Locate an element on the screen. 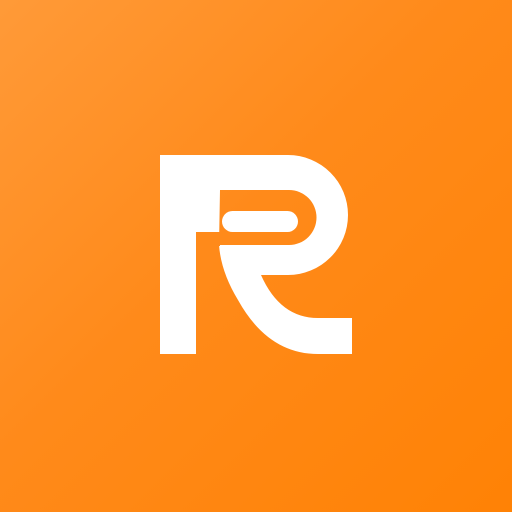 This screenshot has width=512, height=512. r-monogram-notch is located at coordinates (208, 239).